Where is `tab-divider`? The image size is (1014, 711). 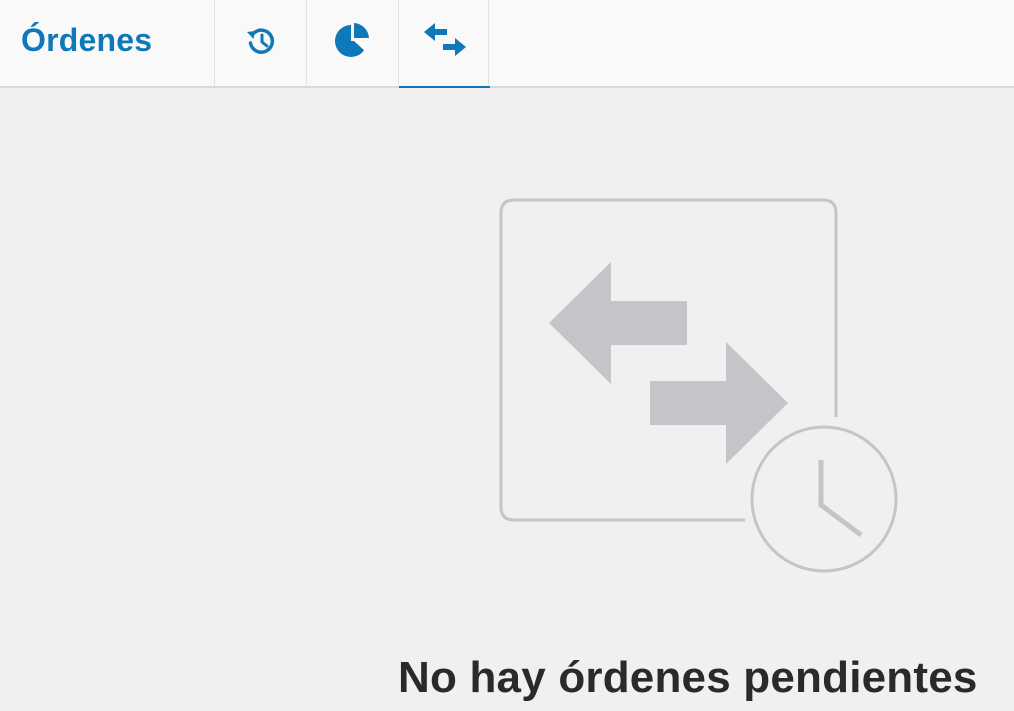 tab-divider is located at coordinates (488, 43).